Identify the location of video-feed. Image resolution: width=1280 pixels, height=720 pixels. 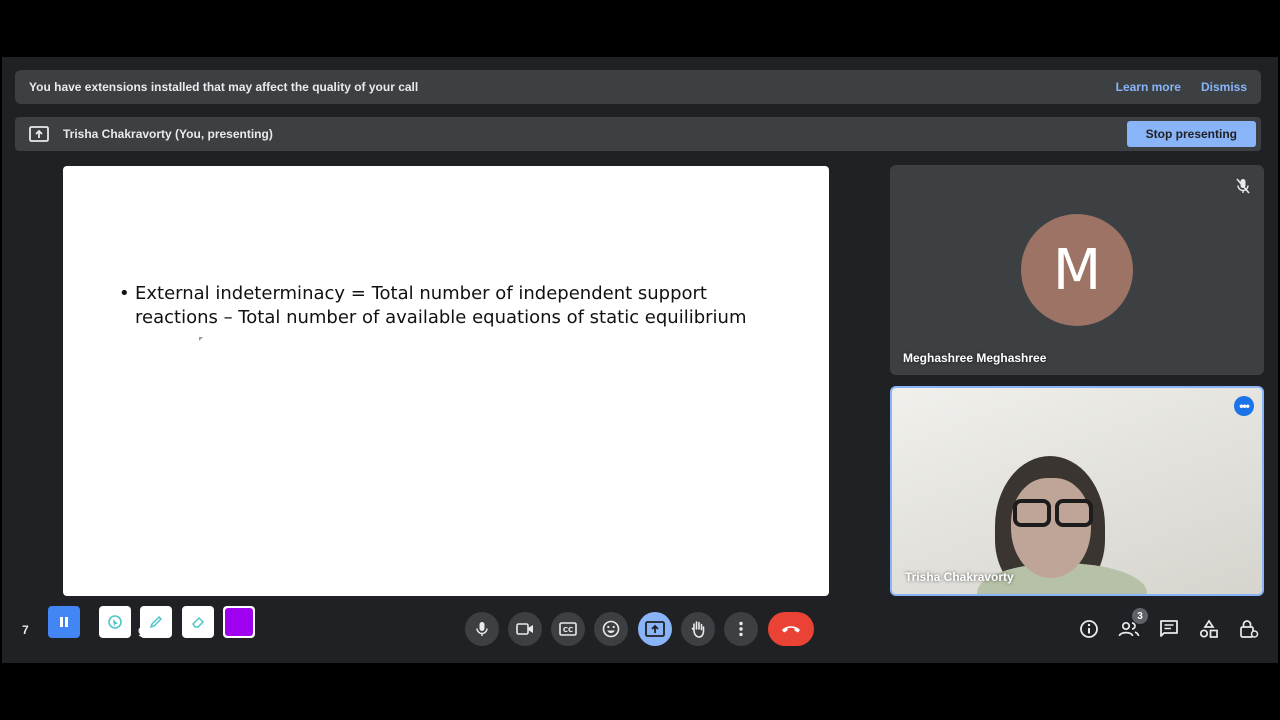
(1077, 491).